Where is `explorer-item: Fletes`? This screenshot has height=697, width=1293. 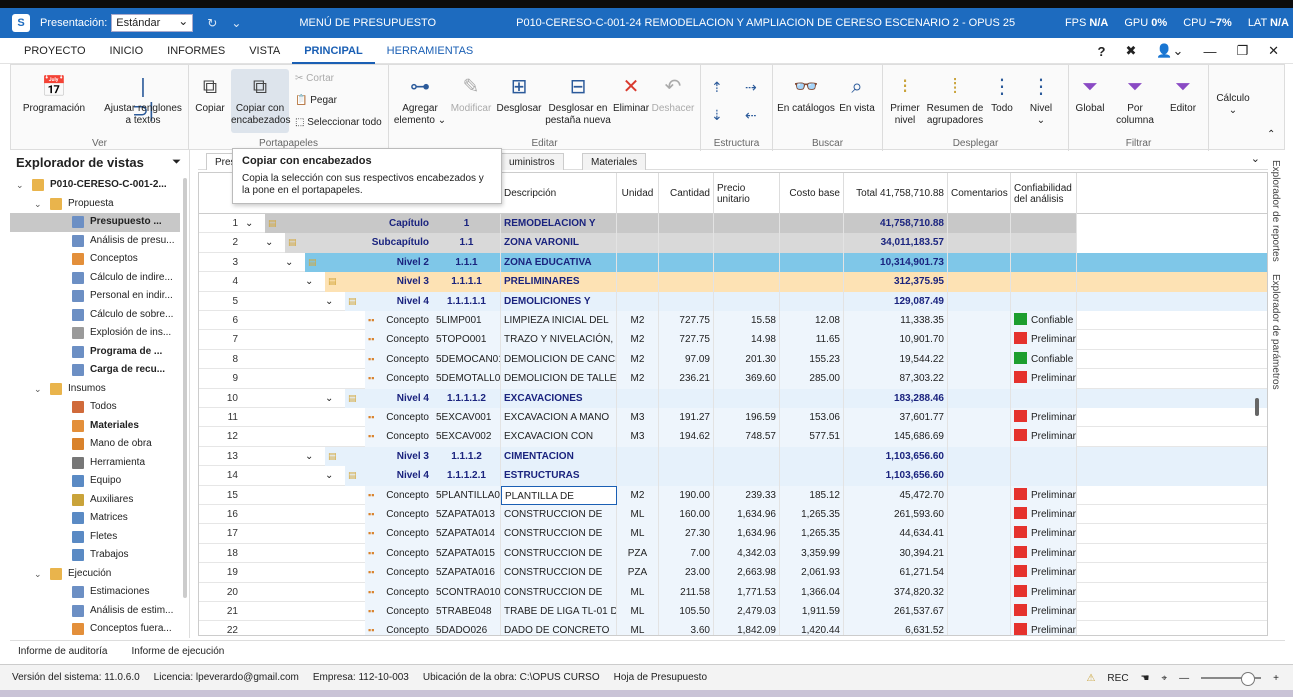 explorer-item: Fletes is located at coordinates (95, 537).